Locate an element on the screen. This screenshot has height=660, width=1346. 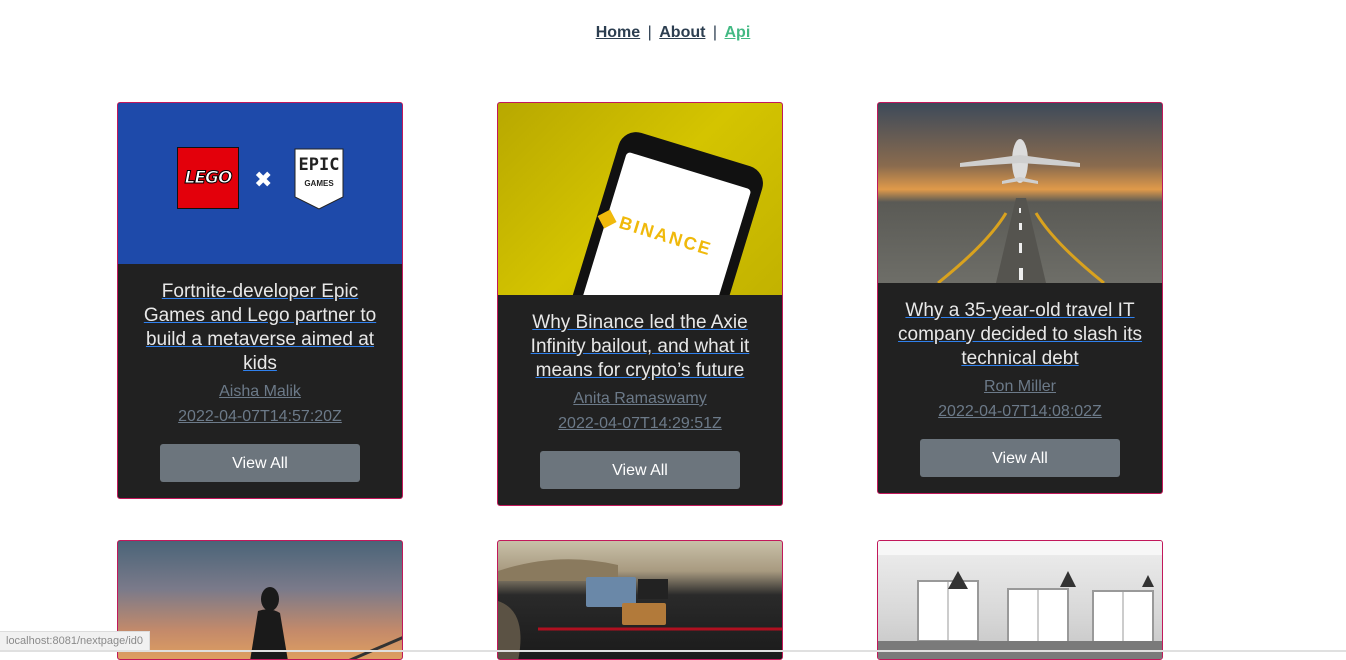
card-date-link: 2022-04-07T14:57:20Z is located at coordinates (260, 416).